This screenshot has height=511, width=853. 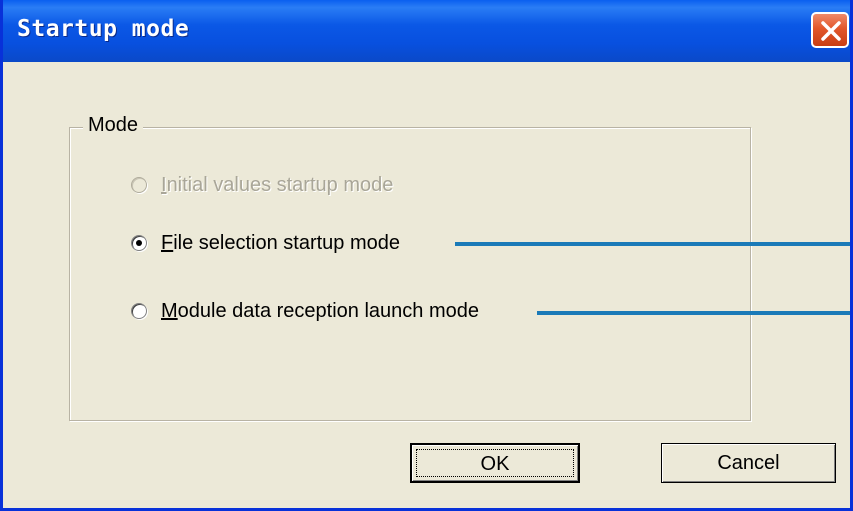 I want to click on close-button, so click(x=830, y=30).